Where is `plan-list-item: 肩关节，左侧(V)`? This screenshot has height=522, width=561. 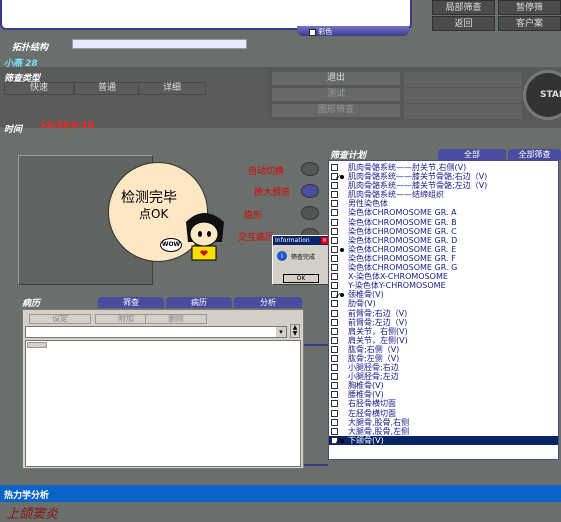
plan-list-item: 肩关节，左侧(V) is located at coordinates (443, 340).